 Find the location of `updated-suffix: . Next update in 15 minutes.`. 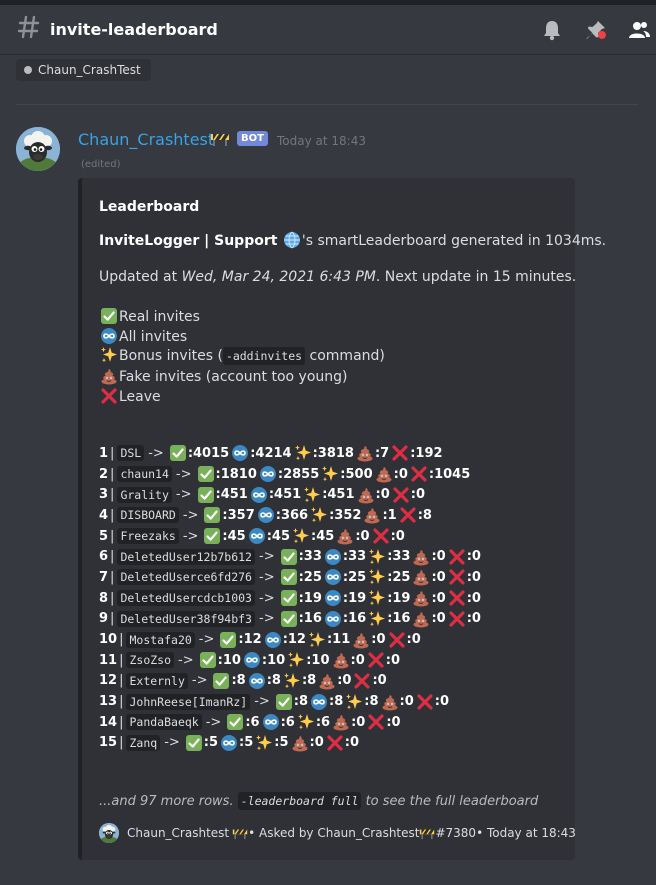

updated-suffix: . Next update in 15 minutes. is located at coordinates (476, 277).